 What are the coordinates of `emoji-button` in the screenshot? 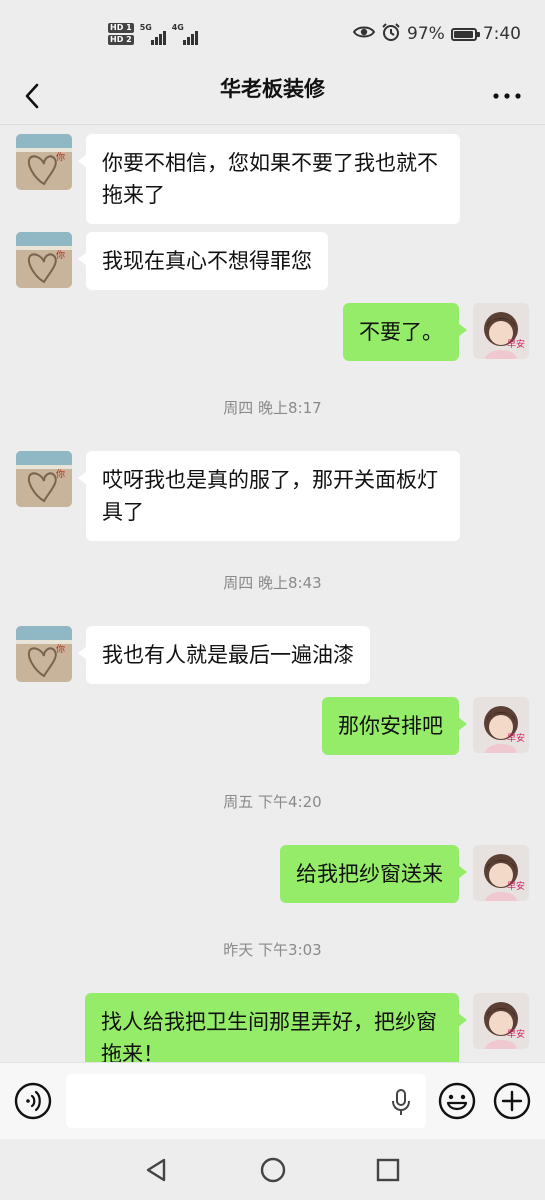 It's located at (457, 1101).